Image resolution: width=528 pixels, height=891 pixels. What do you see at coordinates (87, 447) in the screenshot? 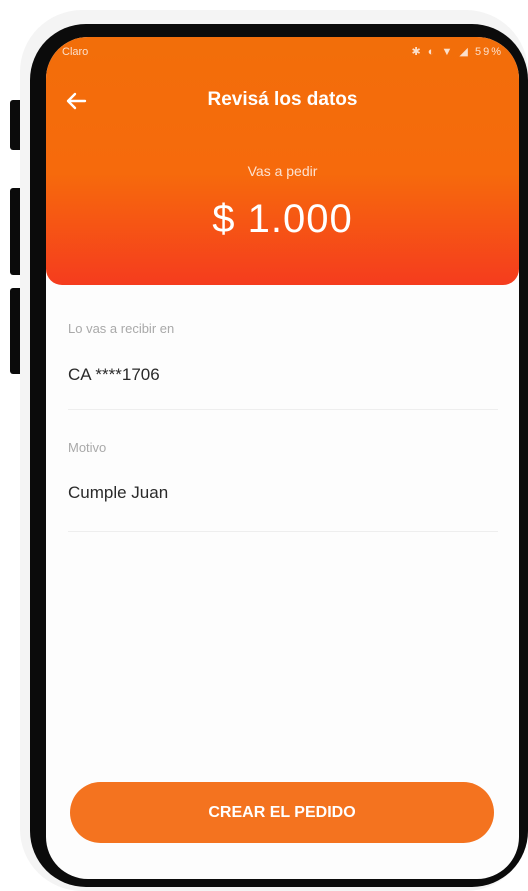
I see `reason-label: Motivo` at bounding box center [87, 447].